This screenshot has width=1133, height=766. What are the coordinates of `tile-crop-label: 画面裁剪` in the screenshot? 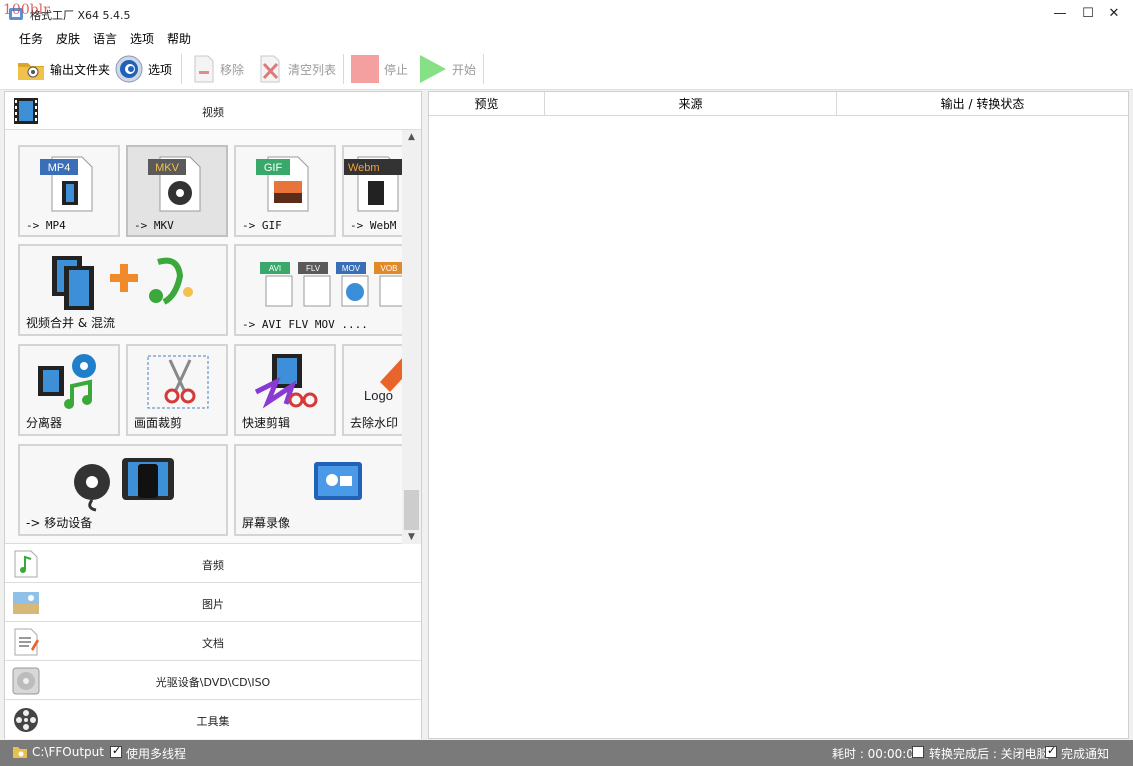 It's located at (158, 423).